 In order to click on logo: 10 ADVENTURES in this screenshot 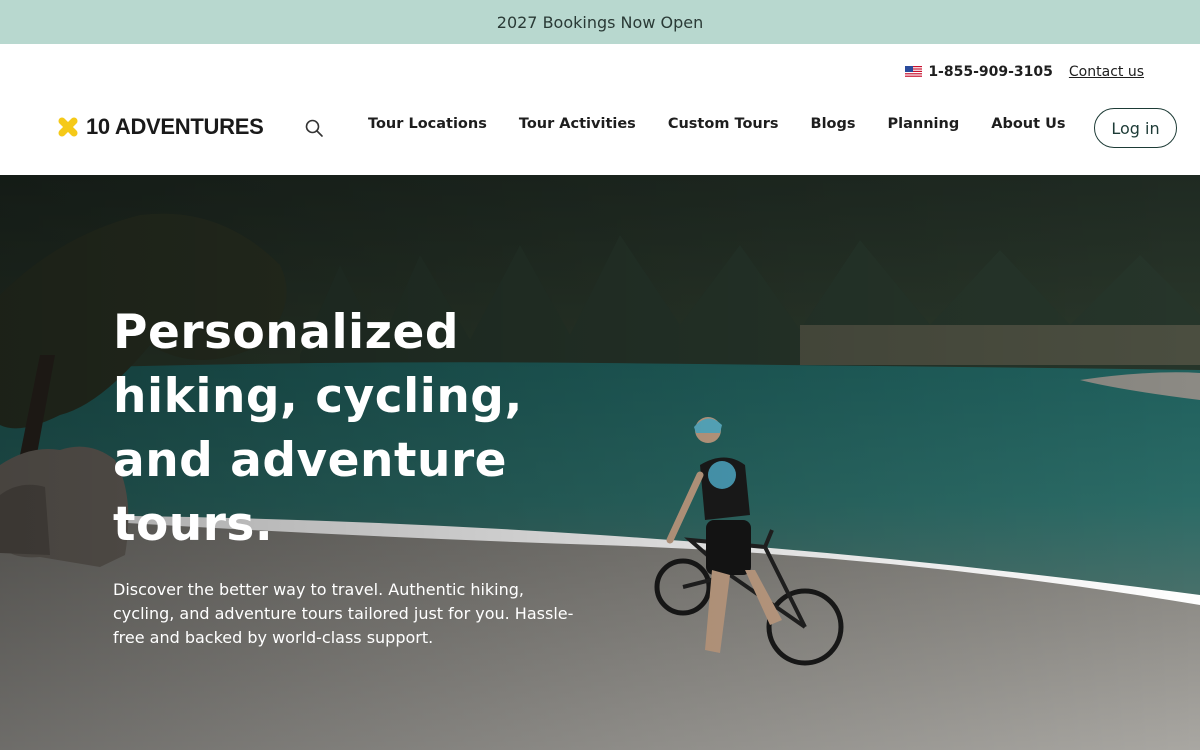, I will do `click(160, 127)`.